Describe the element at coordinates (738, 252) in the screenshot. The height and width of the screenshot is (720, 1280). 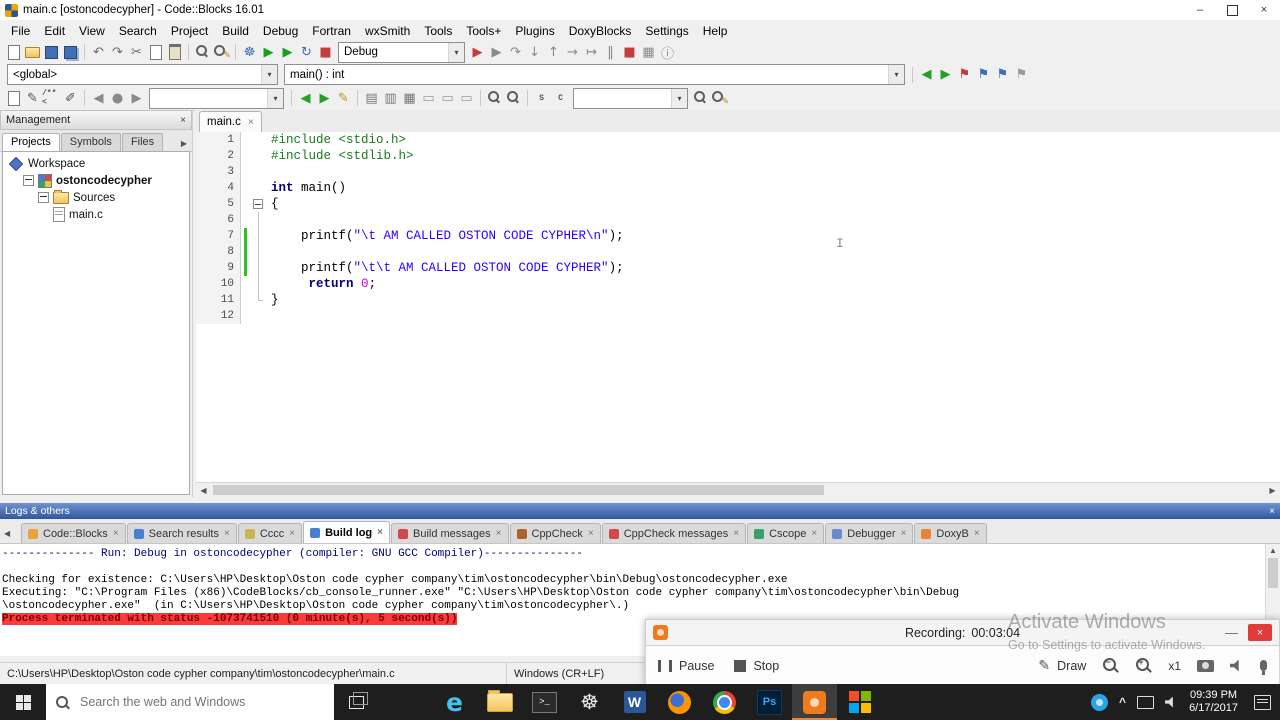
I see `code-line-8: 8` at that location.